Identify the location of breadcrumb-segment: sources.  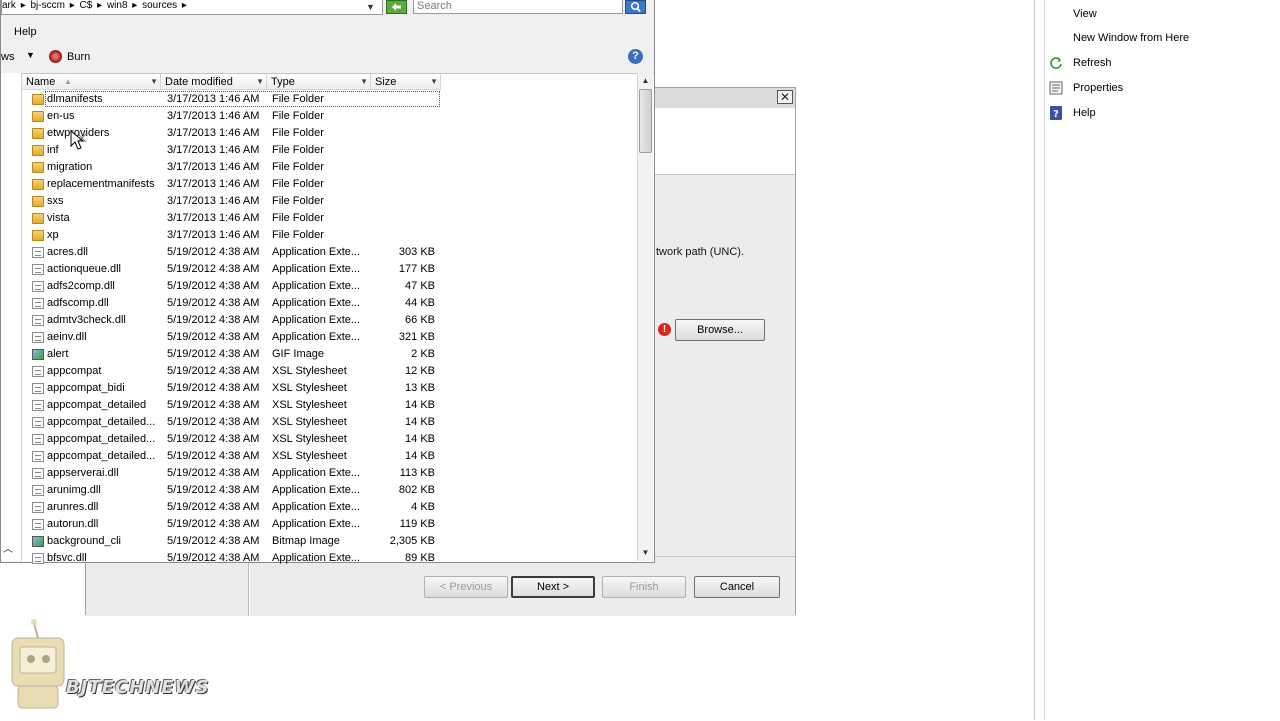
(159, 5).